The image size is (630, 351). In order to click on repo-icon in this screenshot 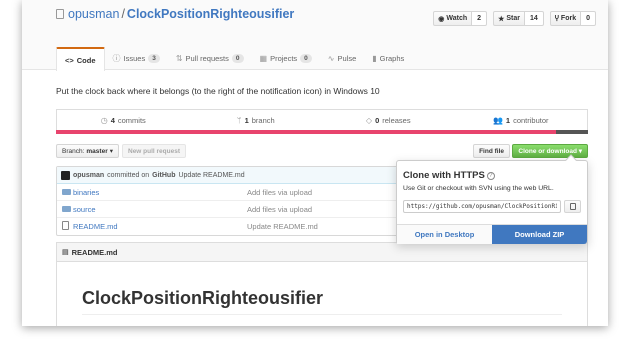, I will do `click(60, 14)`.